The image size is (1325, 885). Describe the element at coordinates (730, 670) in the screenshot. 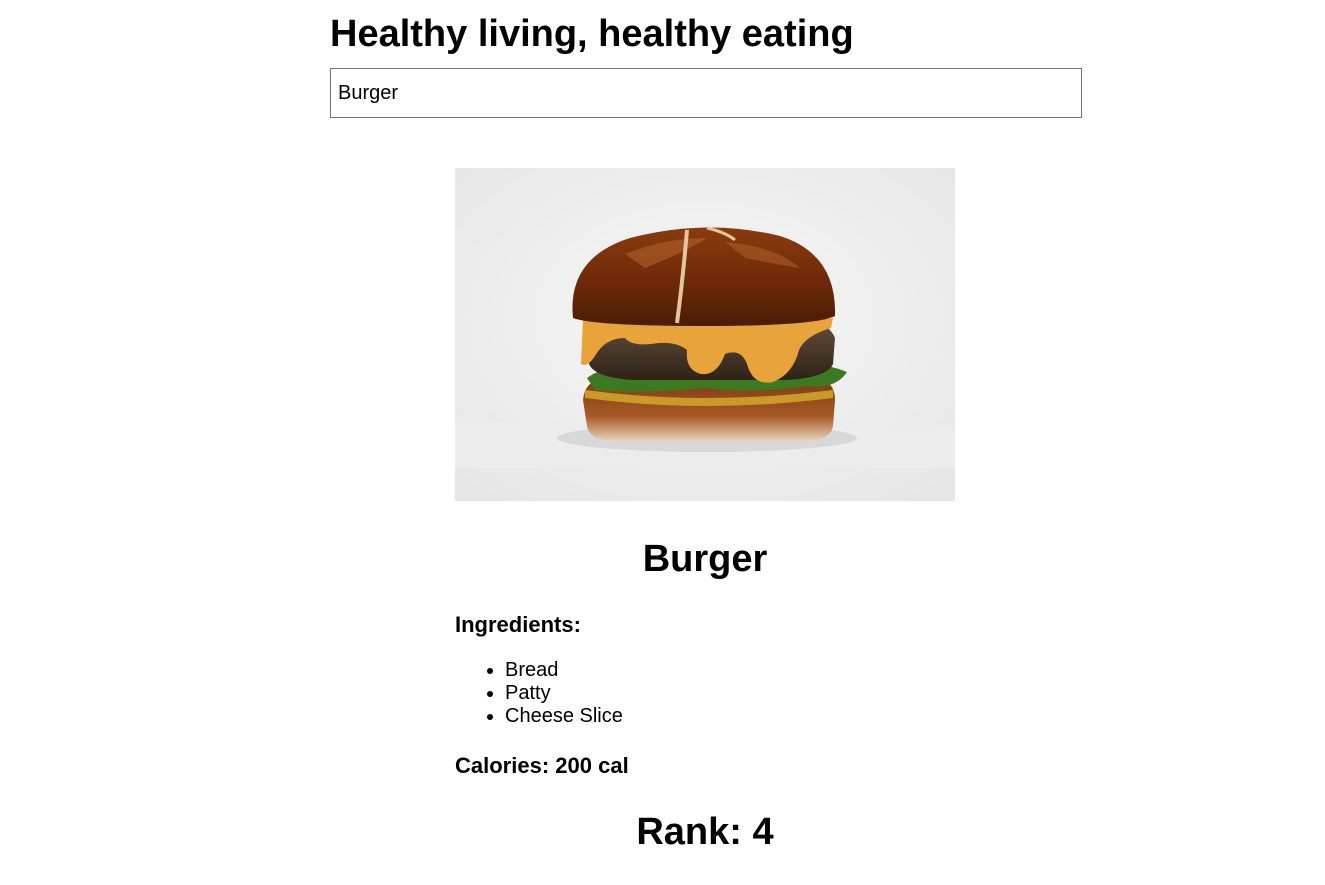

I see `ingredient-item: Bread` at that location.